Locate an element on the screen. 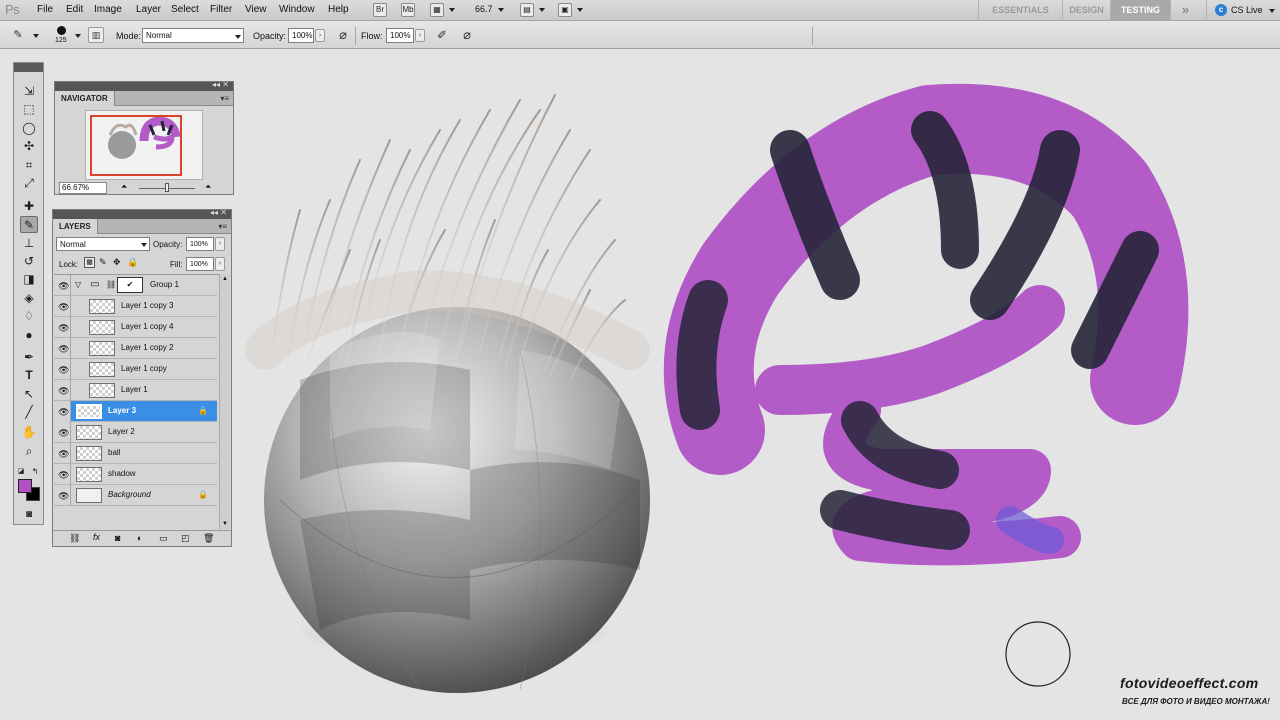 The width and height of the screenshot is (1280, 720). layers-scrollbar: ▲ ▼ is located at coordinates (224, 401).